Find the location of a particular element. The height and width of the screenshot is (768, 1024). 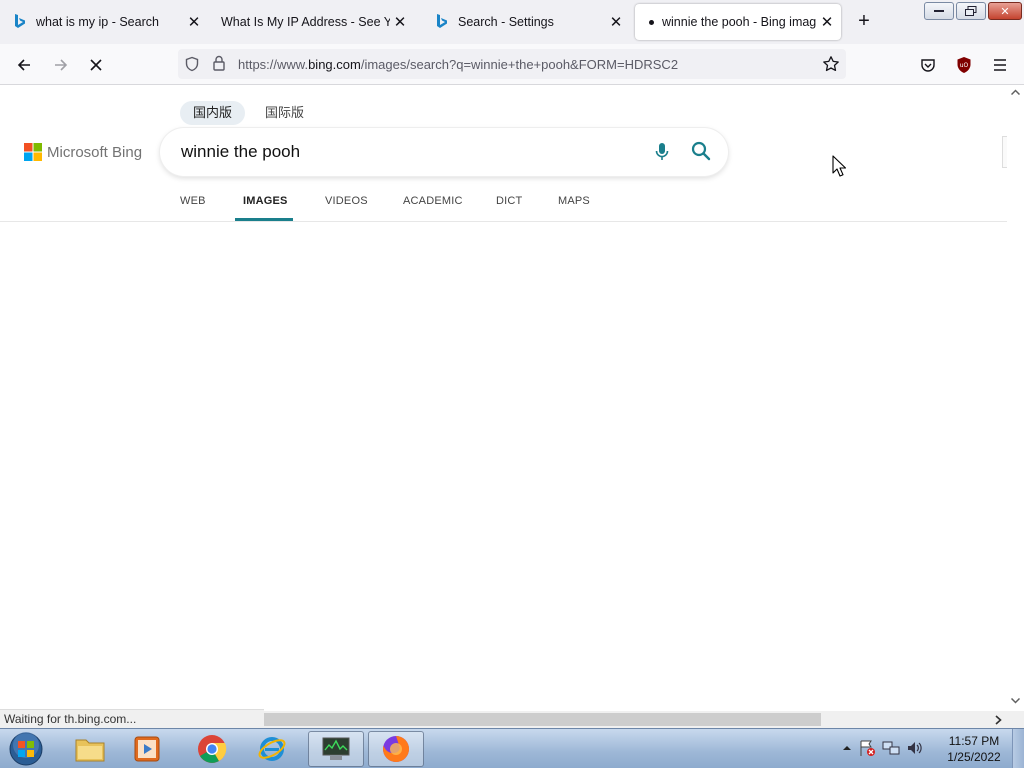

tracking-protection-shield-icon is located at coordinates (192, 66).